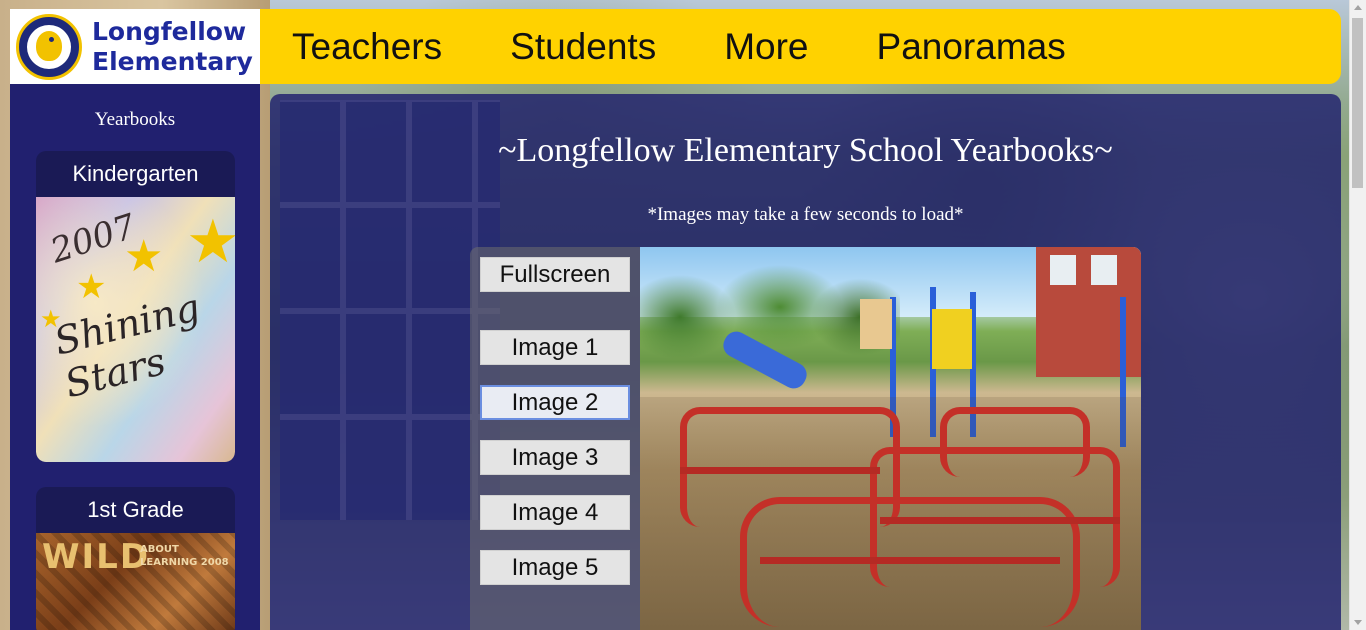 Image resolution: width=1366 pixels, height=630 pixels. What do you see at coordinates (555, 457) in the screenshot?
I see `image-3-button: Image 3` at bounding box center [555, 457].